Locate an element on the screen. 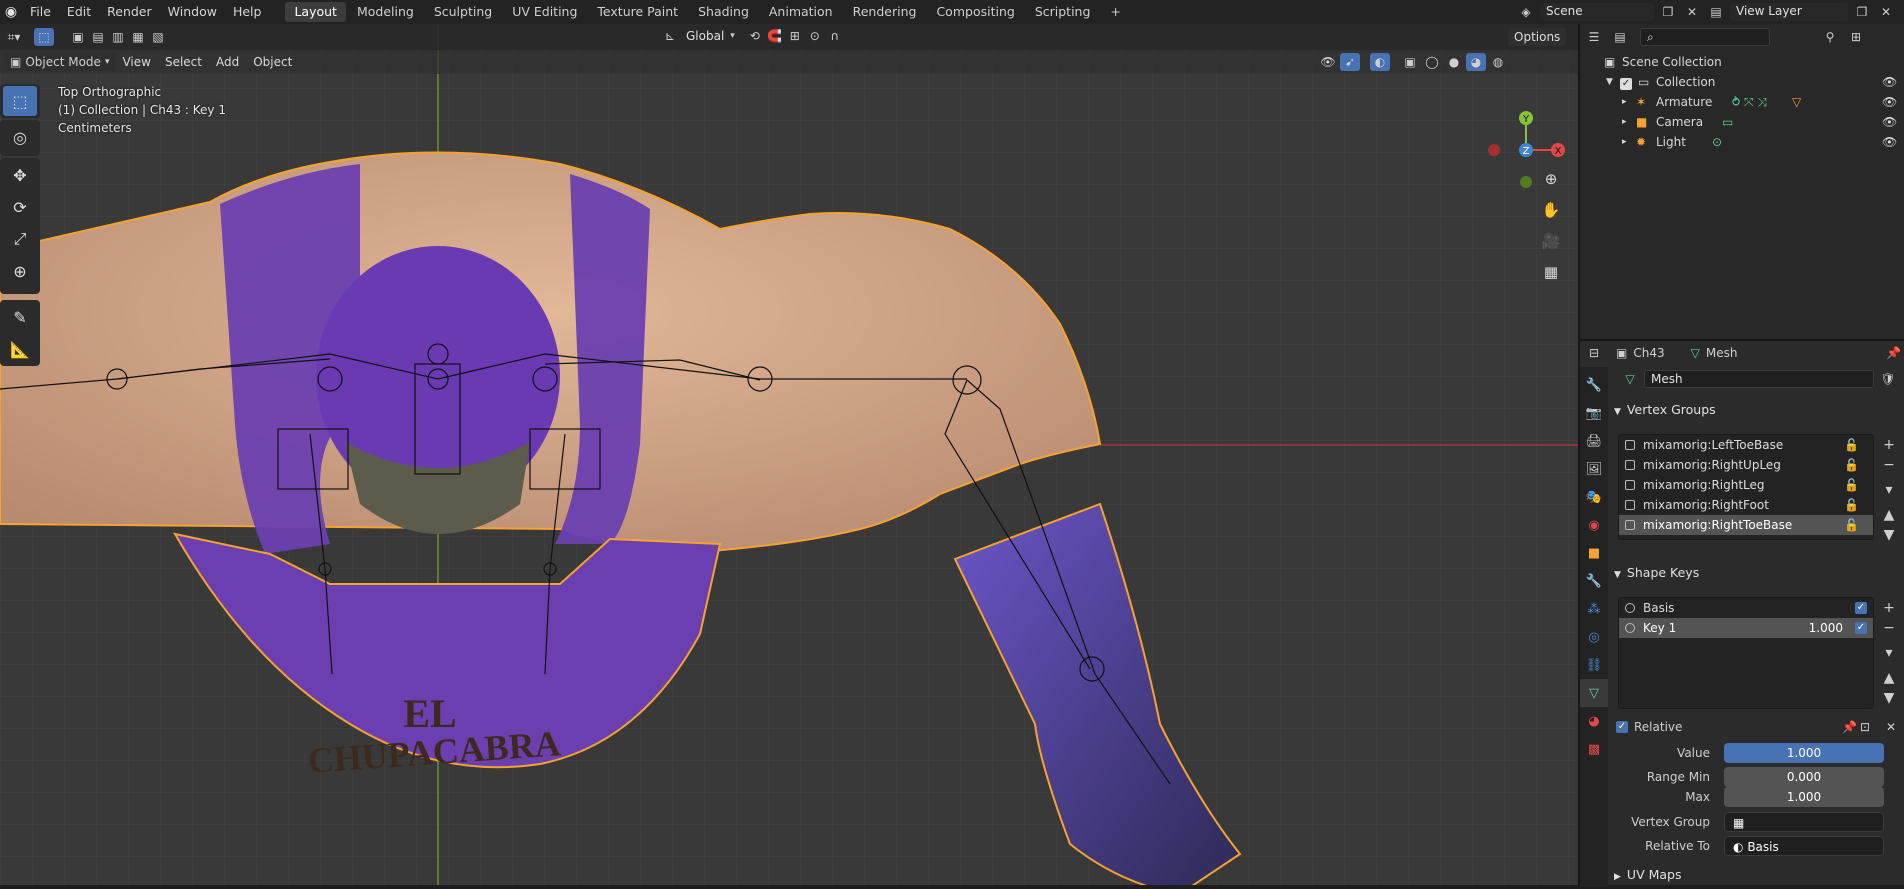  mode-intersect-icon: ▧ is located at coordinates (158, 37).